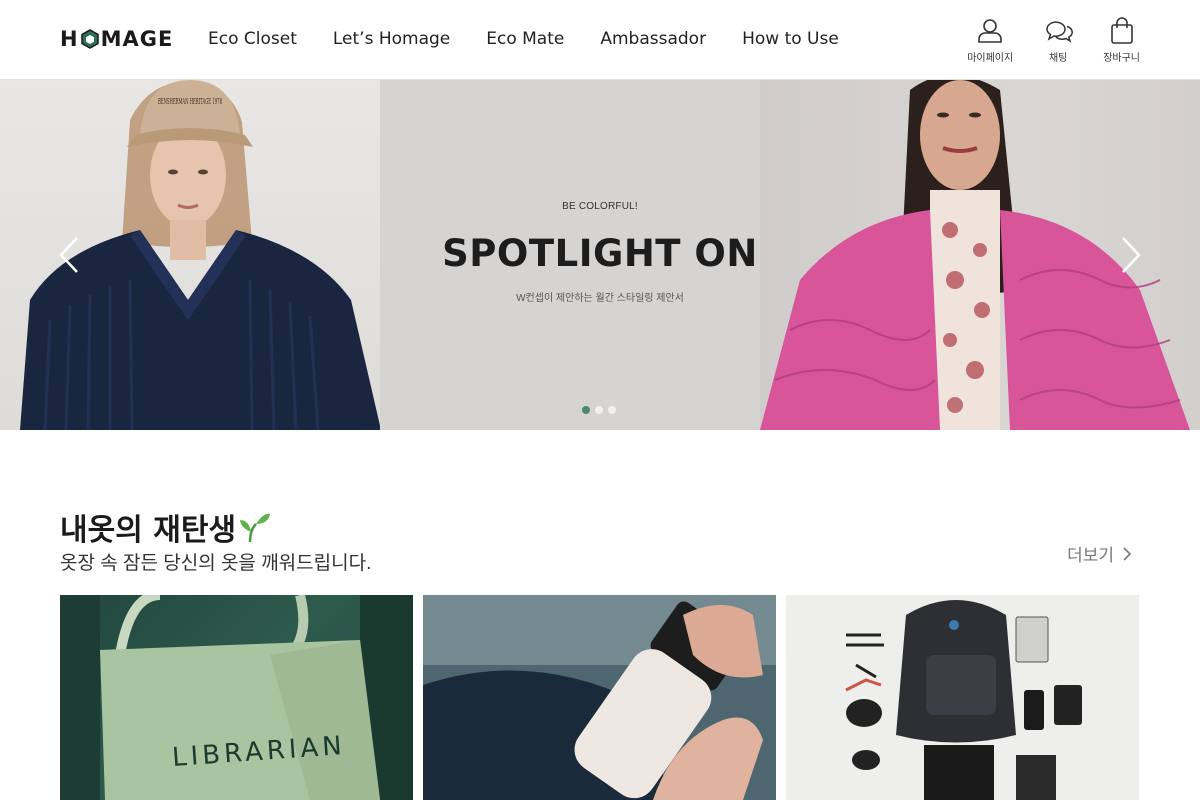  I want to click on product-card-tote: LIBRARIAN, so click(236, 697).